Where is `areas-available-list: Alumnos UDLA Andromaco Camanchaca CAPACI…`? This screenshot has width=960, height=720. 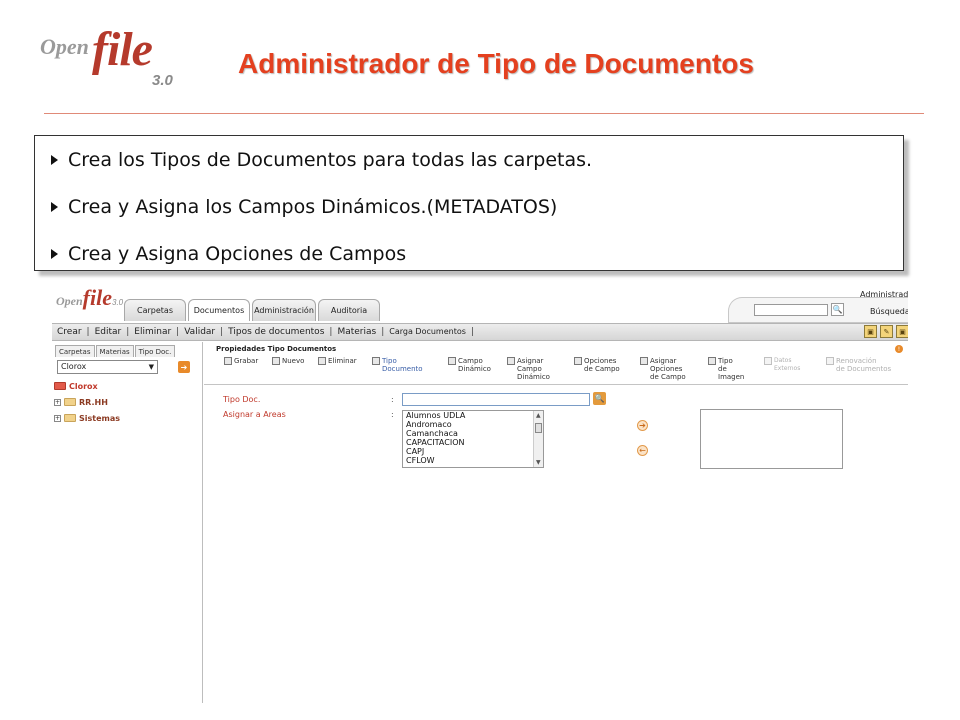
areas-available-list: Alumnos UDLA Andromaco Camanchaca CAPACI… is located at coordinates (473, 439).